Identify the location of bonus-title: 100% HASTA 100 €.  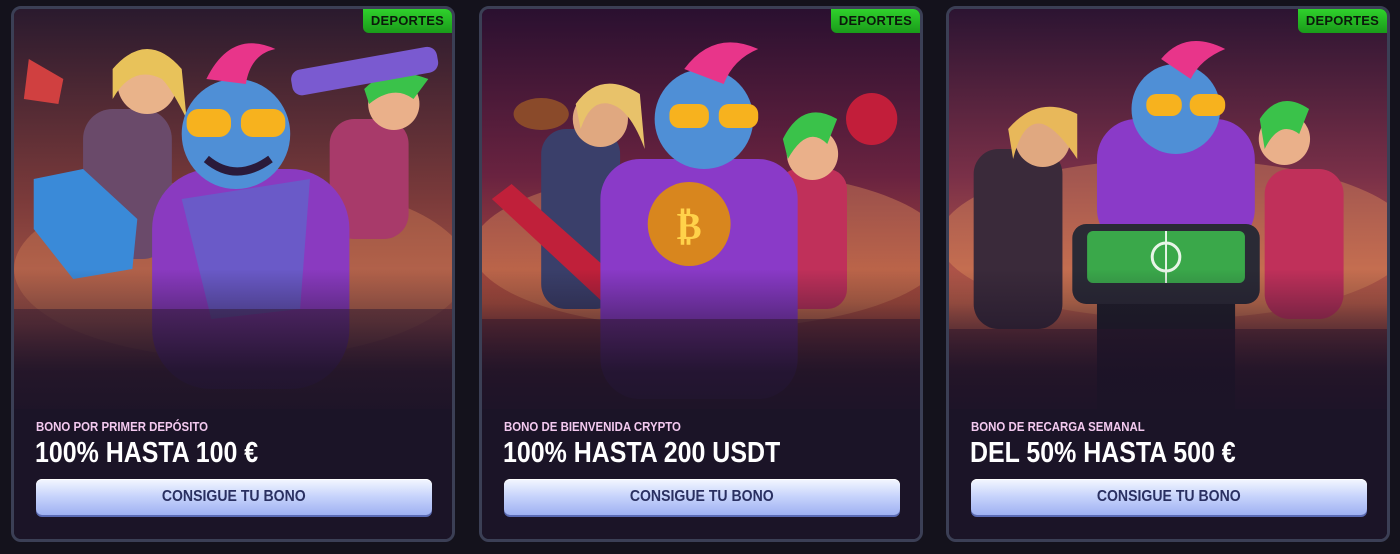
(147, 453).